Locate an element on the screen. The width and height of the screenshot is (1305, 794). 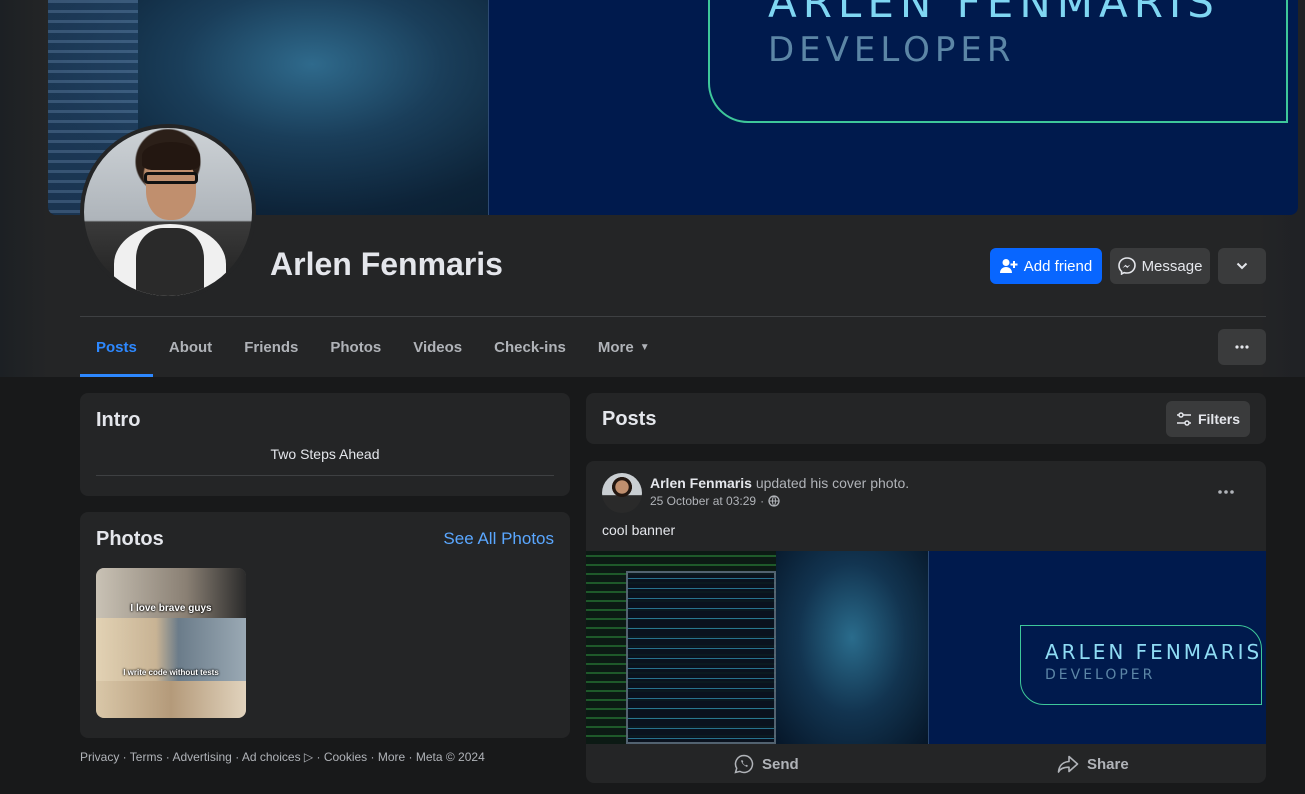
add-friend-icon is located at coordinates (1008, 266).